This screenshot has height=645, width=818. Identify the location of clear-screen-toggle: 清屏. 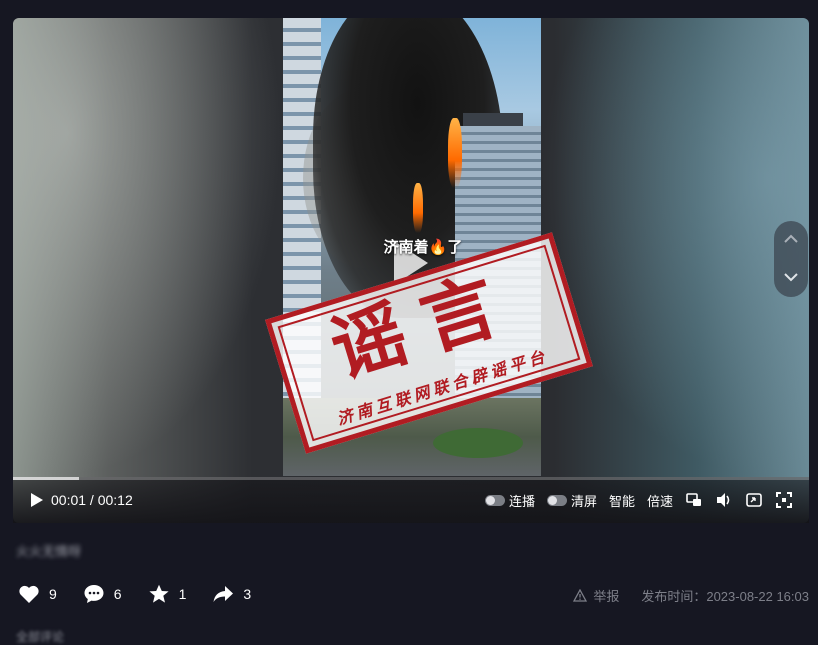
(571, 500).